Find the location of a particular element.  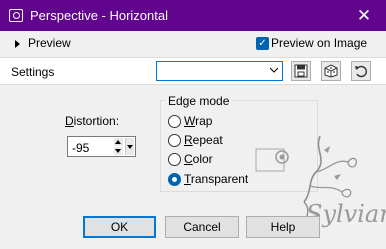

spin-up-icon is located at coordinates (118, 142).